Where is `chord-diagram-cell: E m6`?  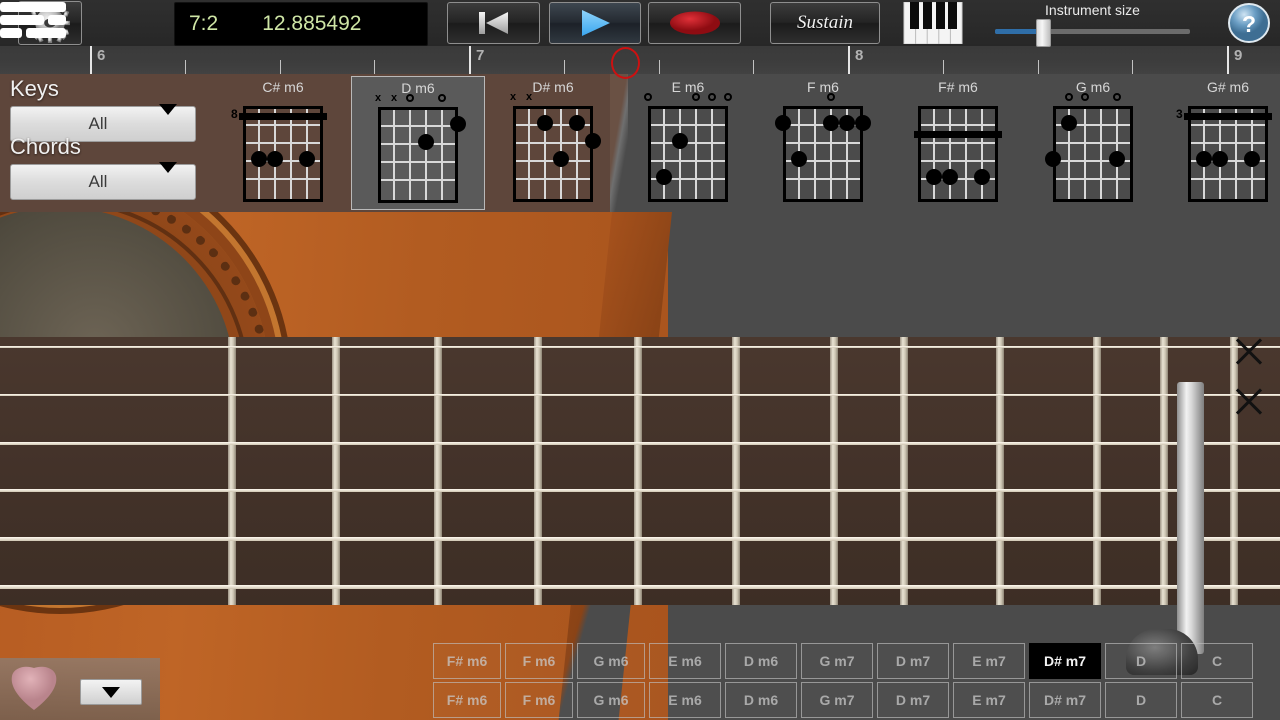
chord-diagram-cell: E m6 is located at coordinates (688, 143).